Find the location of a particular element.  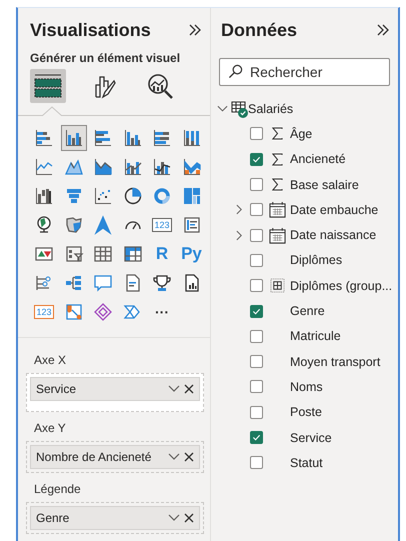

pane-title: Données is located at coordinates (259, 30).